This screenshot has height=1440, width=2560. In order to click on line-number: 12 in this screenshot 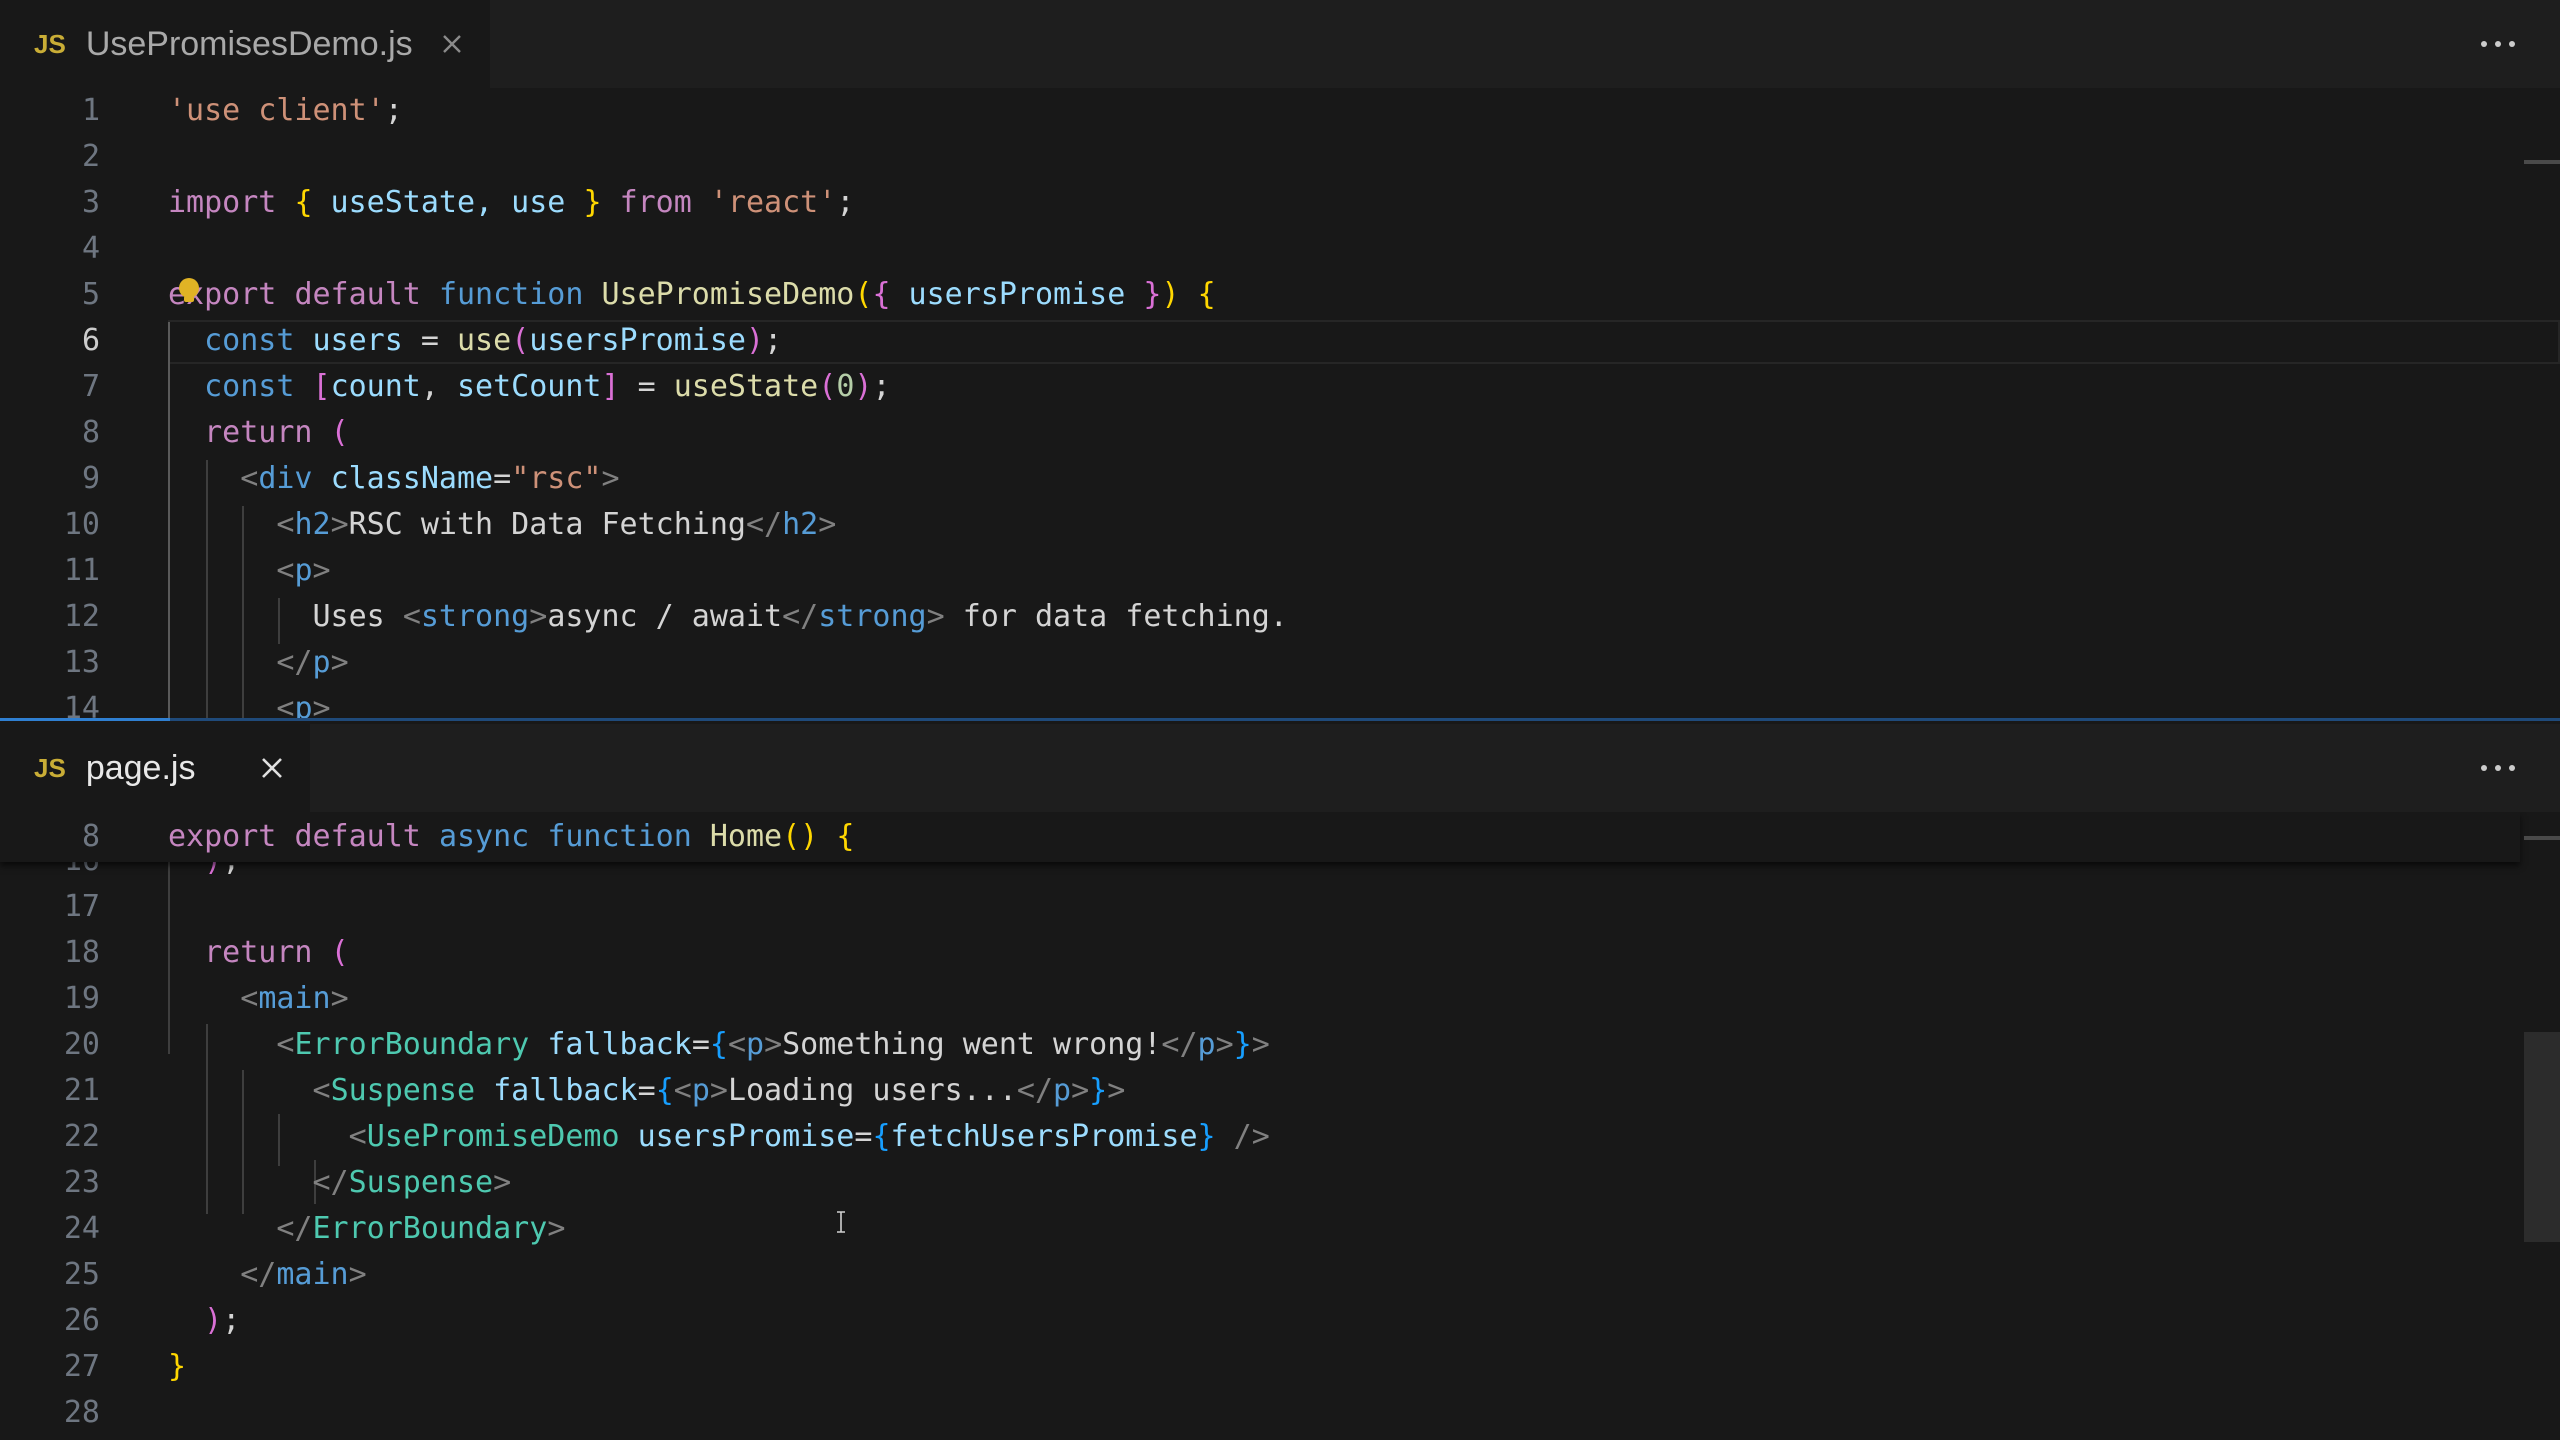, I will do `click(81, 616)`.